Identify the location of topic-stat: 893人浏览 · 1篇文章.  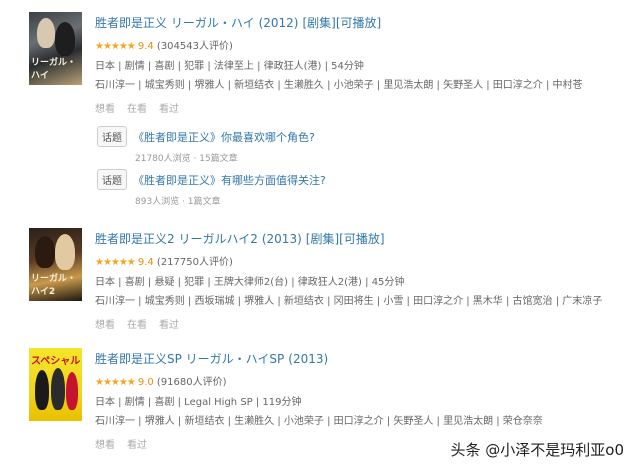
(178, 202).